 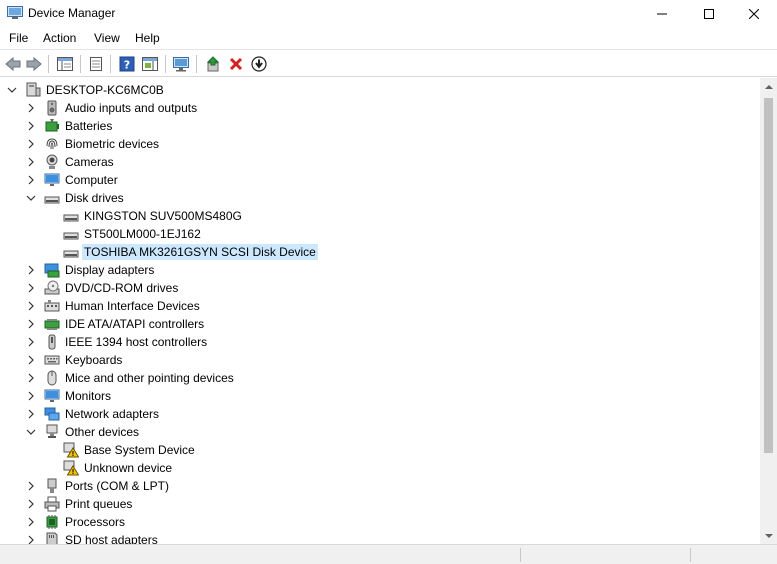 I want to click on tree-item-label: SD host adapters, so click(x=111, y=538).